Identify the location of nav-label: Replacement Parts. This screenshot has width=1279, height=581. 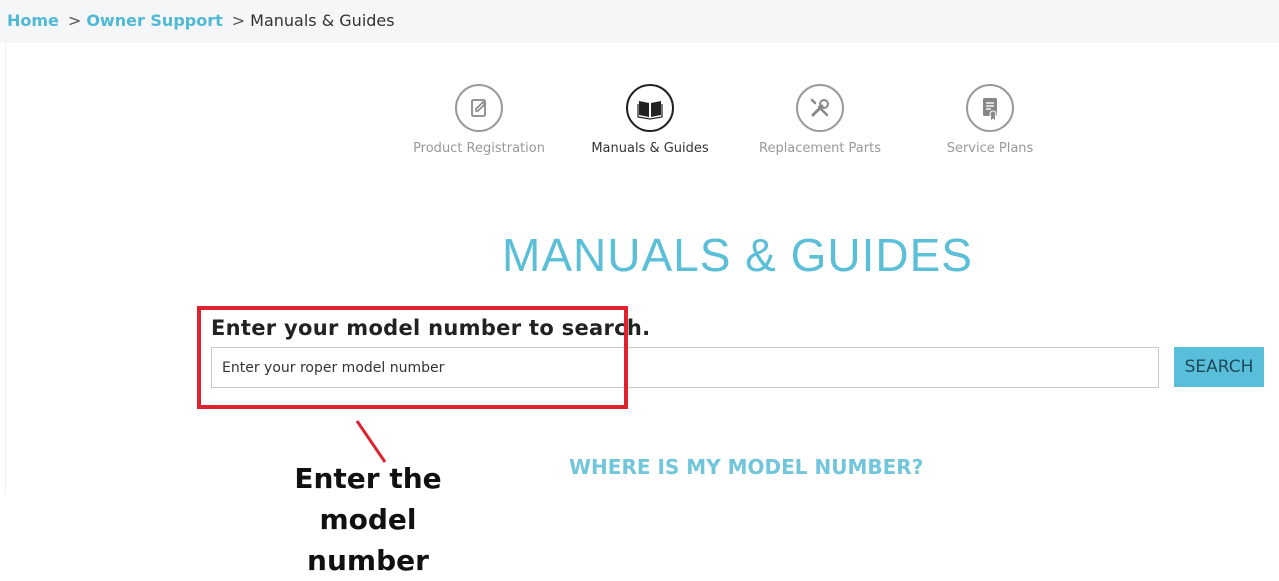
(820, 148).